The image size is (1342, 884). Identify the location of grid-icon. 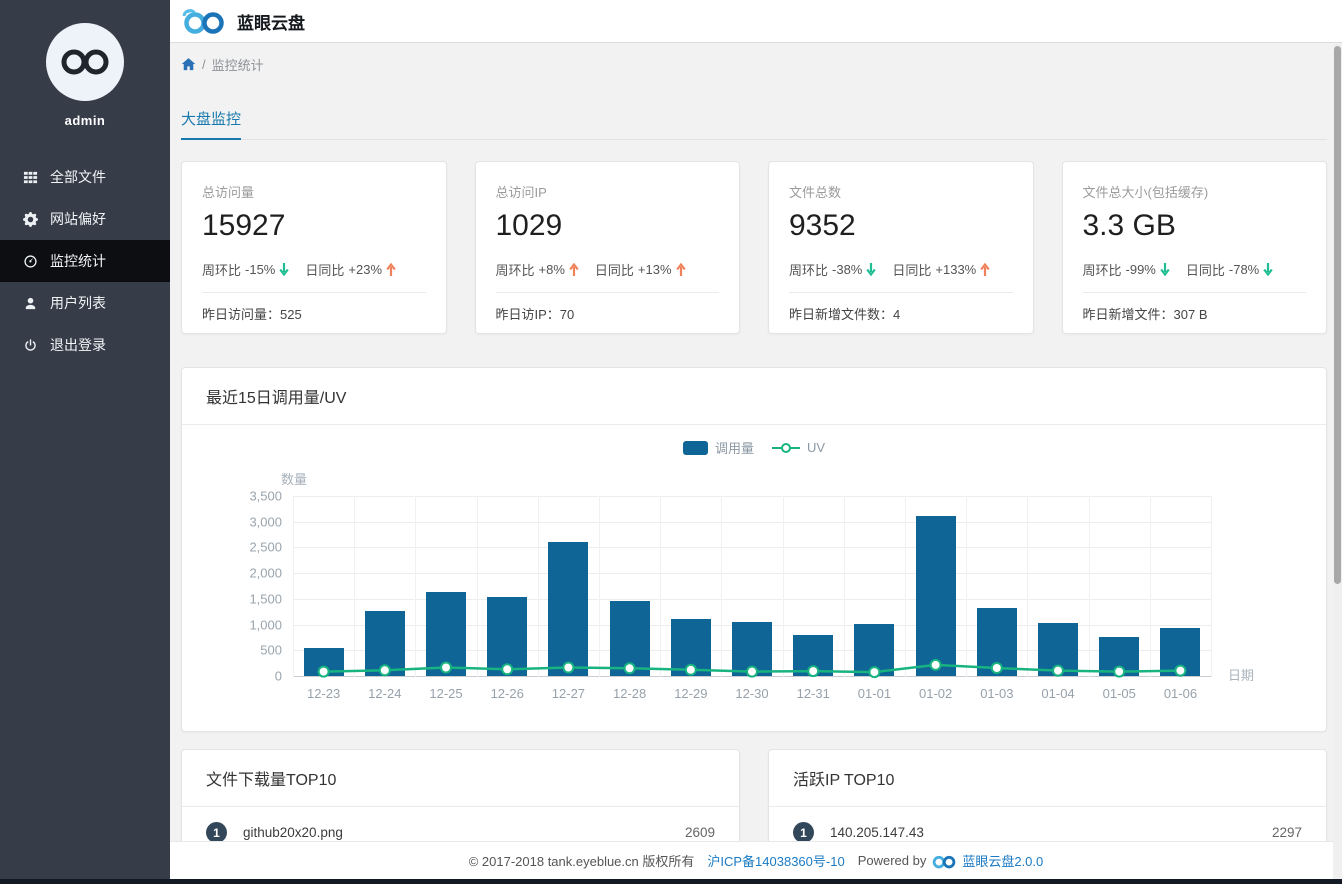
(30, 177).